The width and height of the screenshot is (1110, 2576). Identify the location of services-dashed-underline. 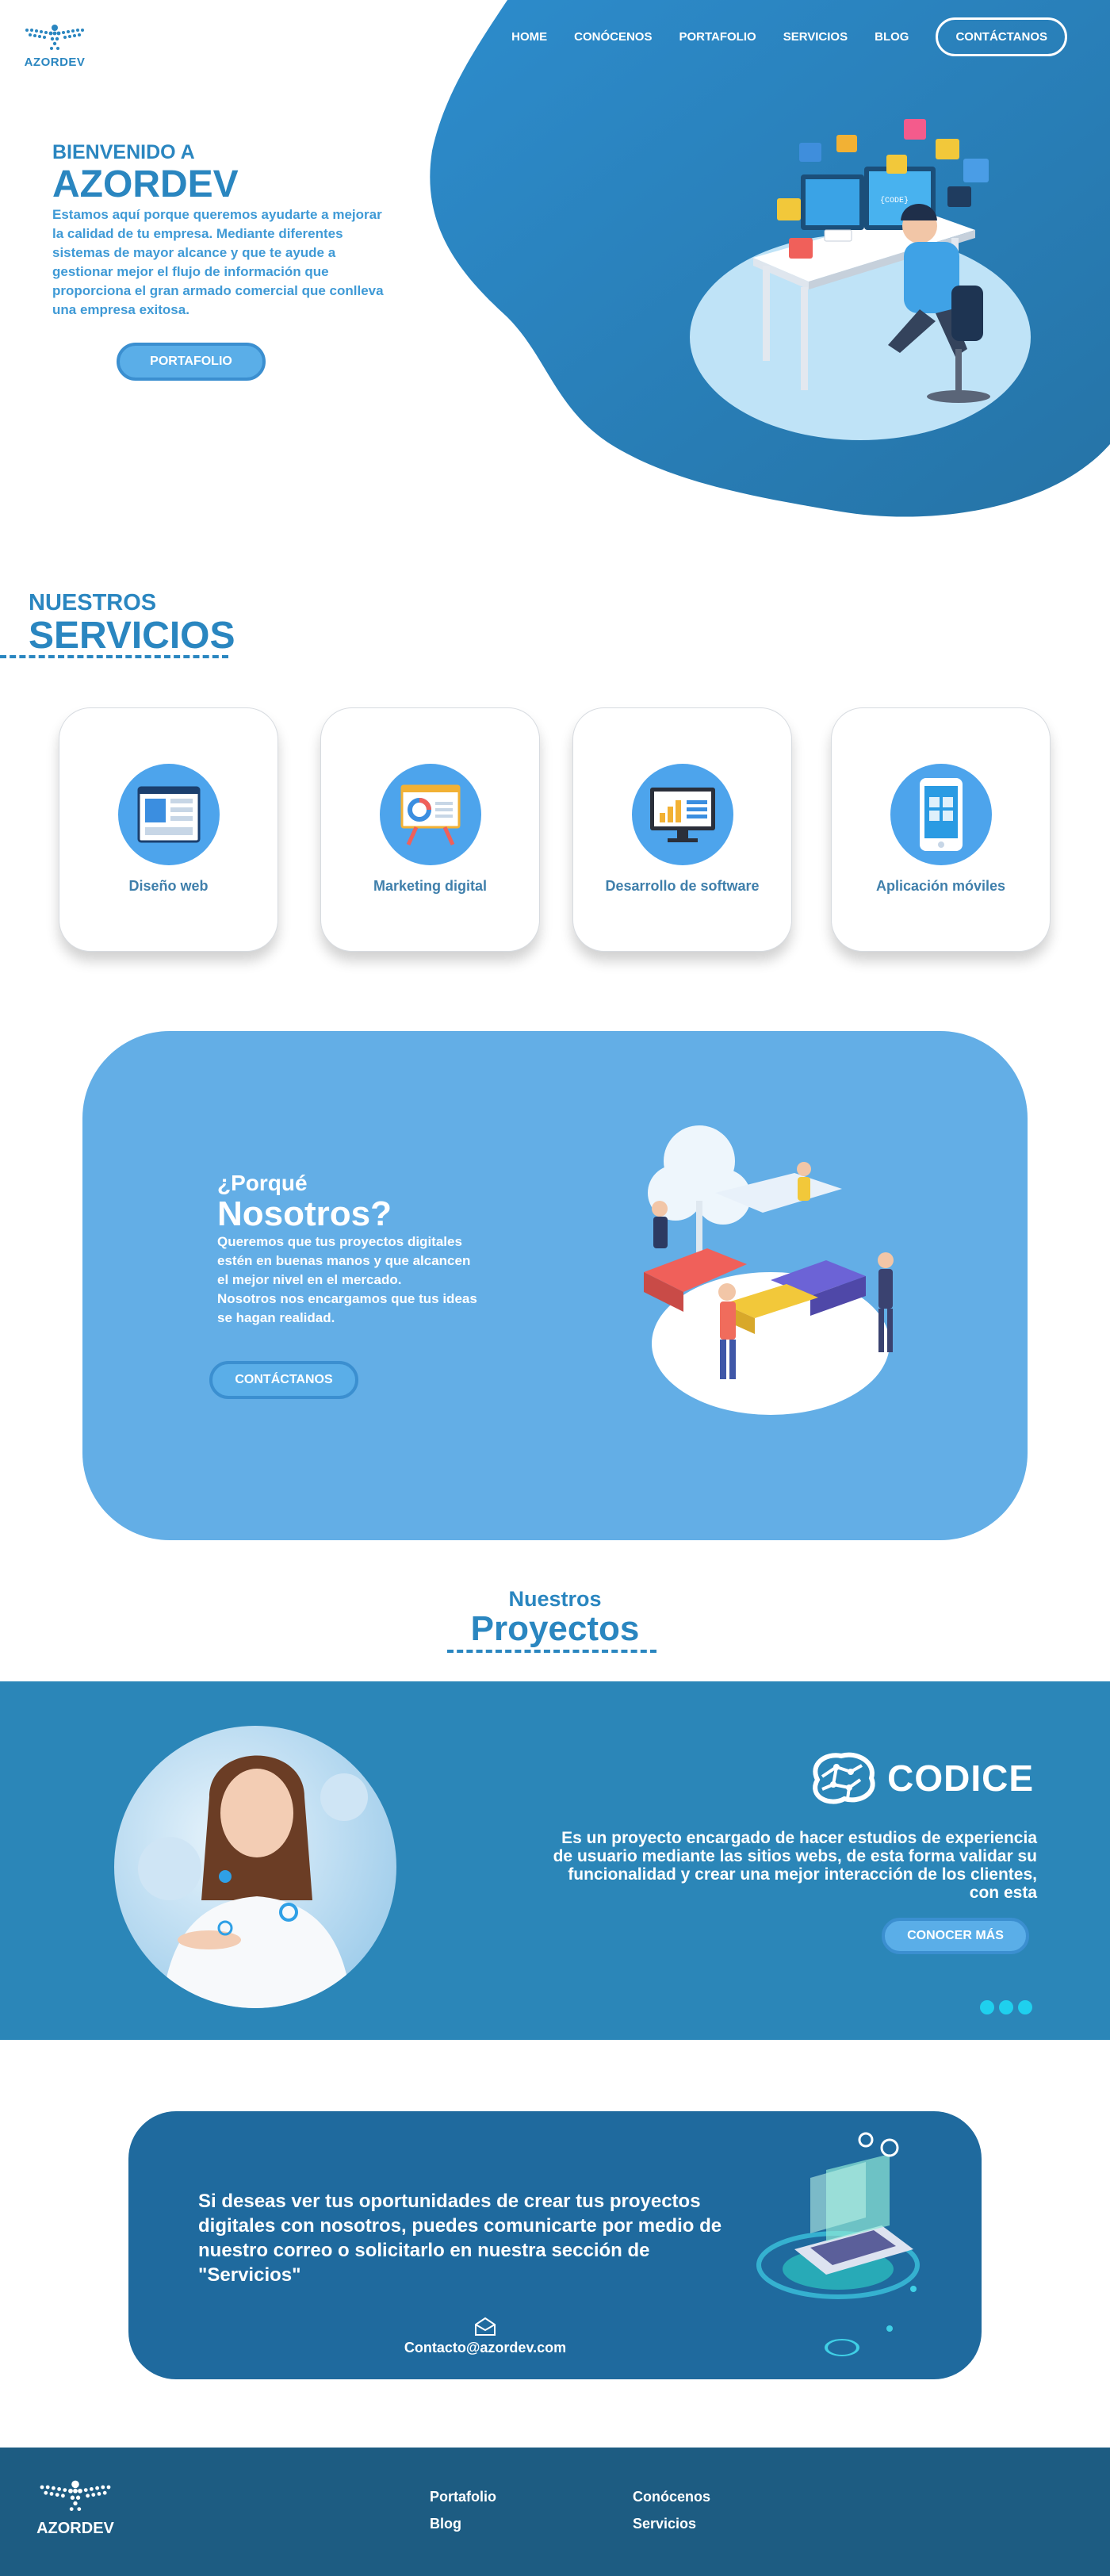
(114, 656).